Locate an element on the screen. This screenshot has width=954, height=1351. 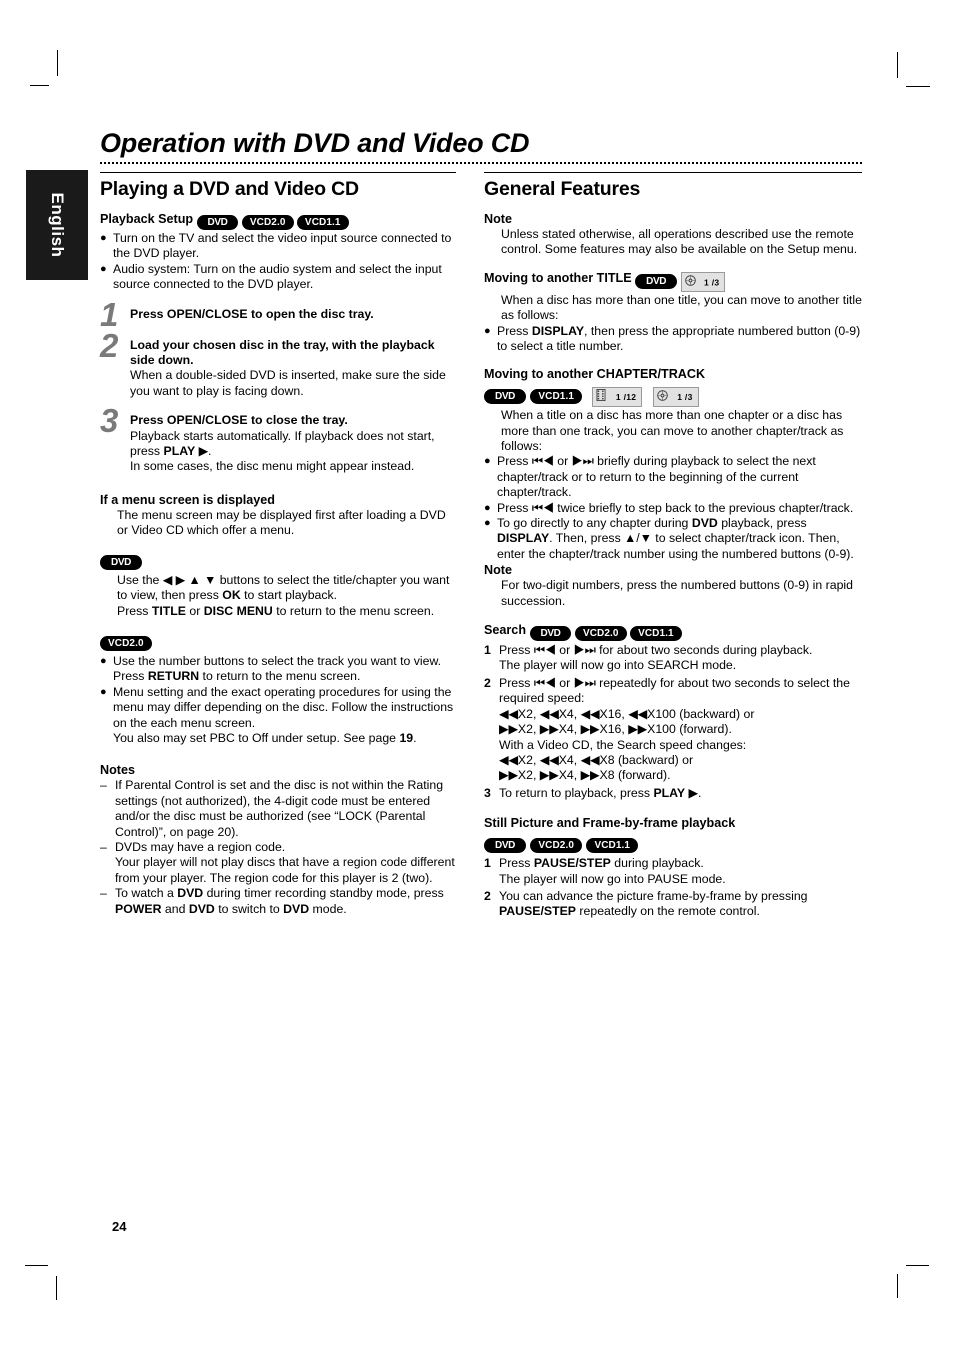
search-step-3: 3 To return to playback, press PLAY ▶. is located at coordinates (673, 793).